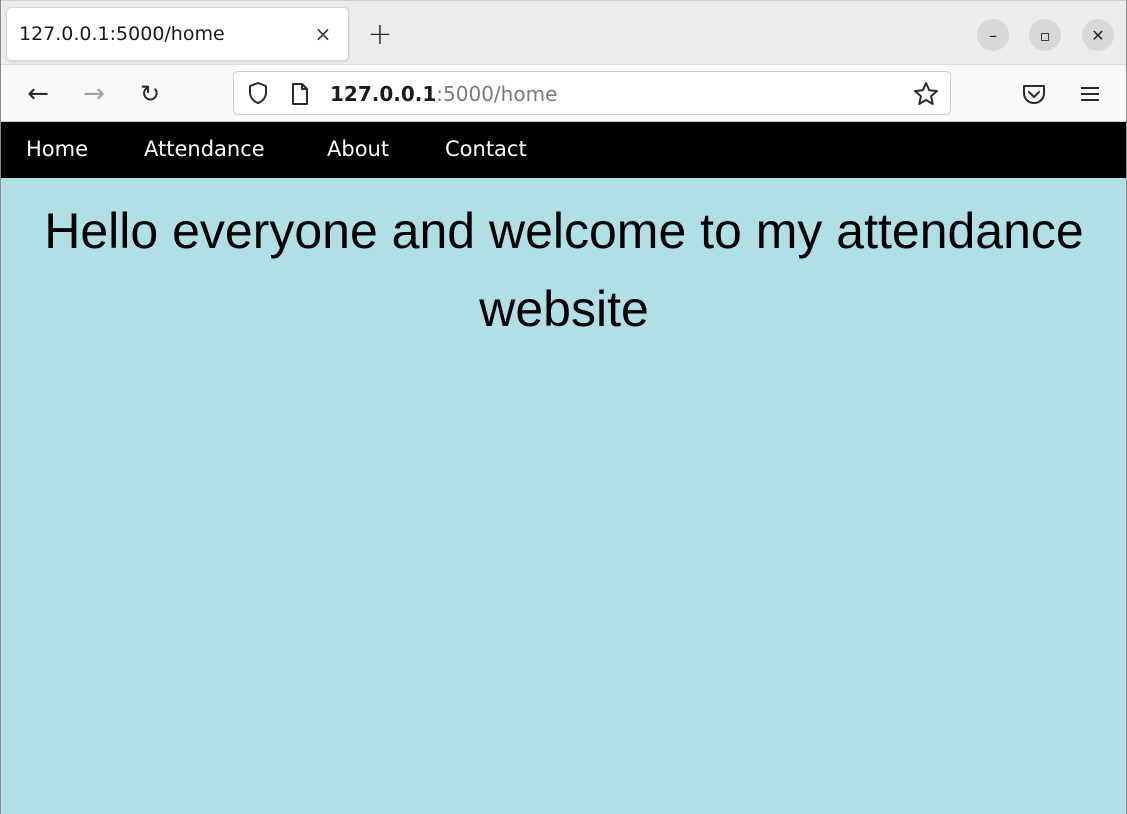  What do you see at coordinates (94, 94) in the screenshot?
I see `forward-button: →` at bounding box center [94, 94].